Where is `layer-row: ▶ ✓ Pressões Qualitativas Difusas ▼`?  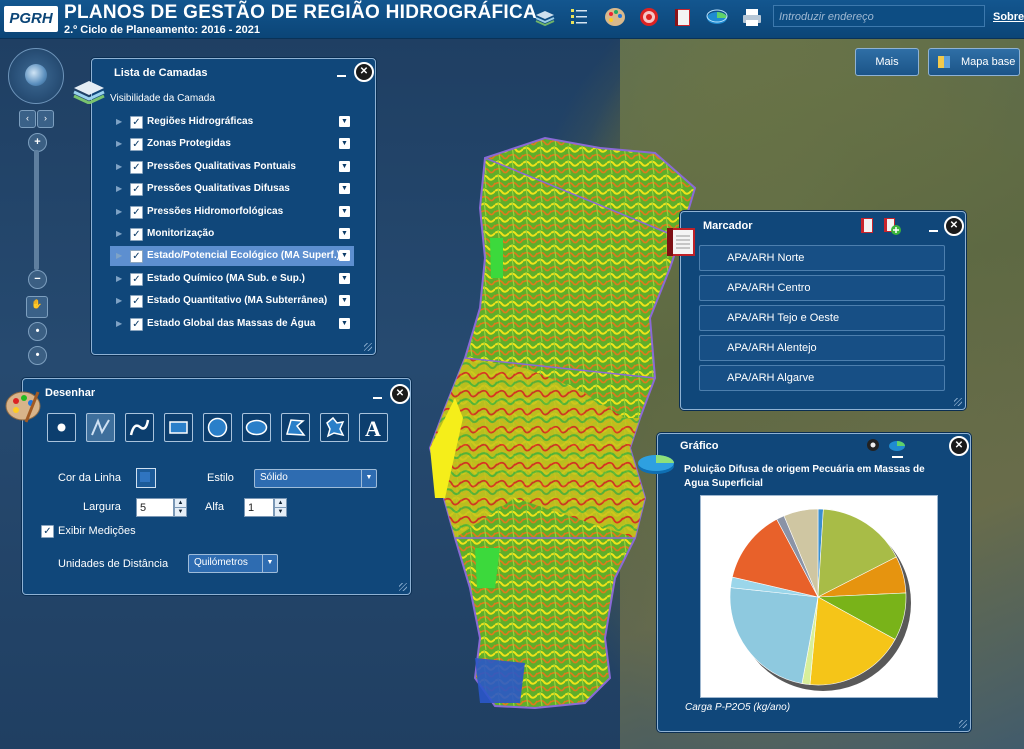 layer-row: ▶ ✓ Pressões Qualitativas Difusas ▼ is located at coordinates (232, 189).